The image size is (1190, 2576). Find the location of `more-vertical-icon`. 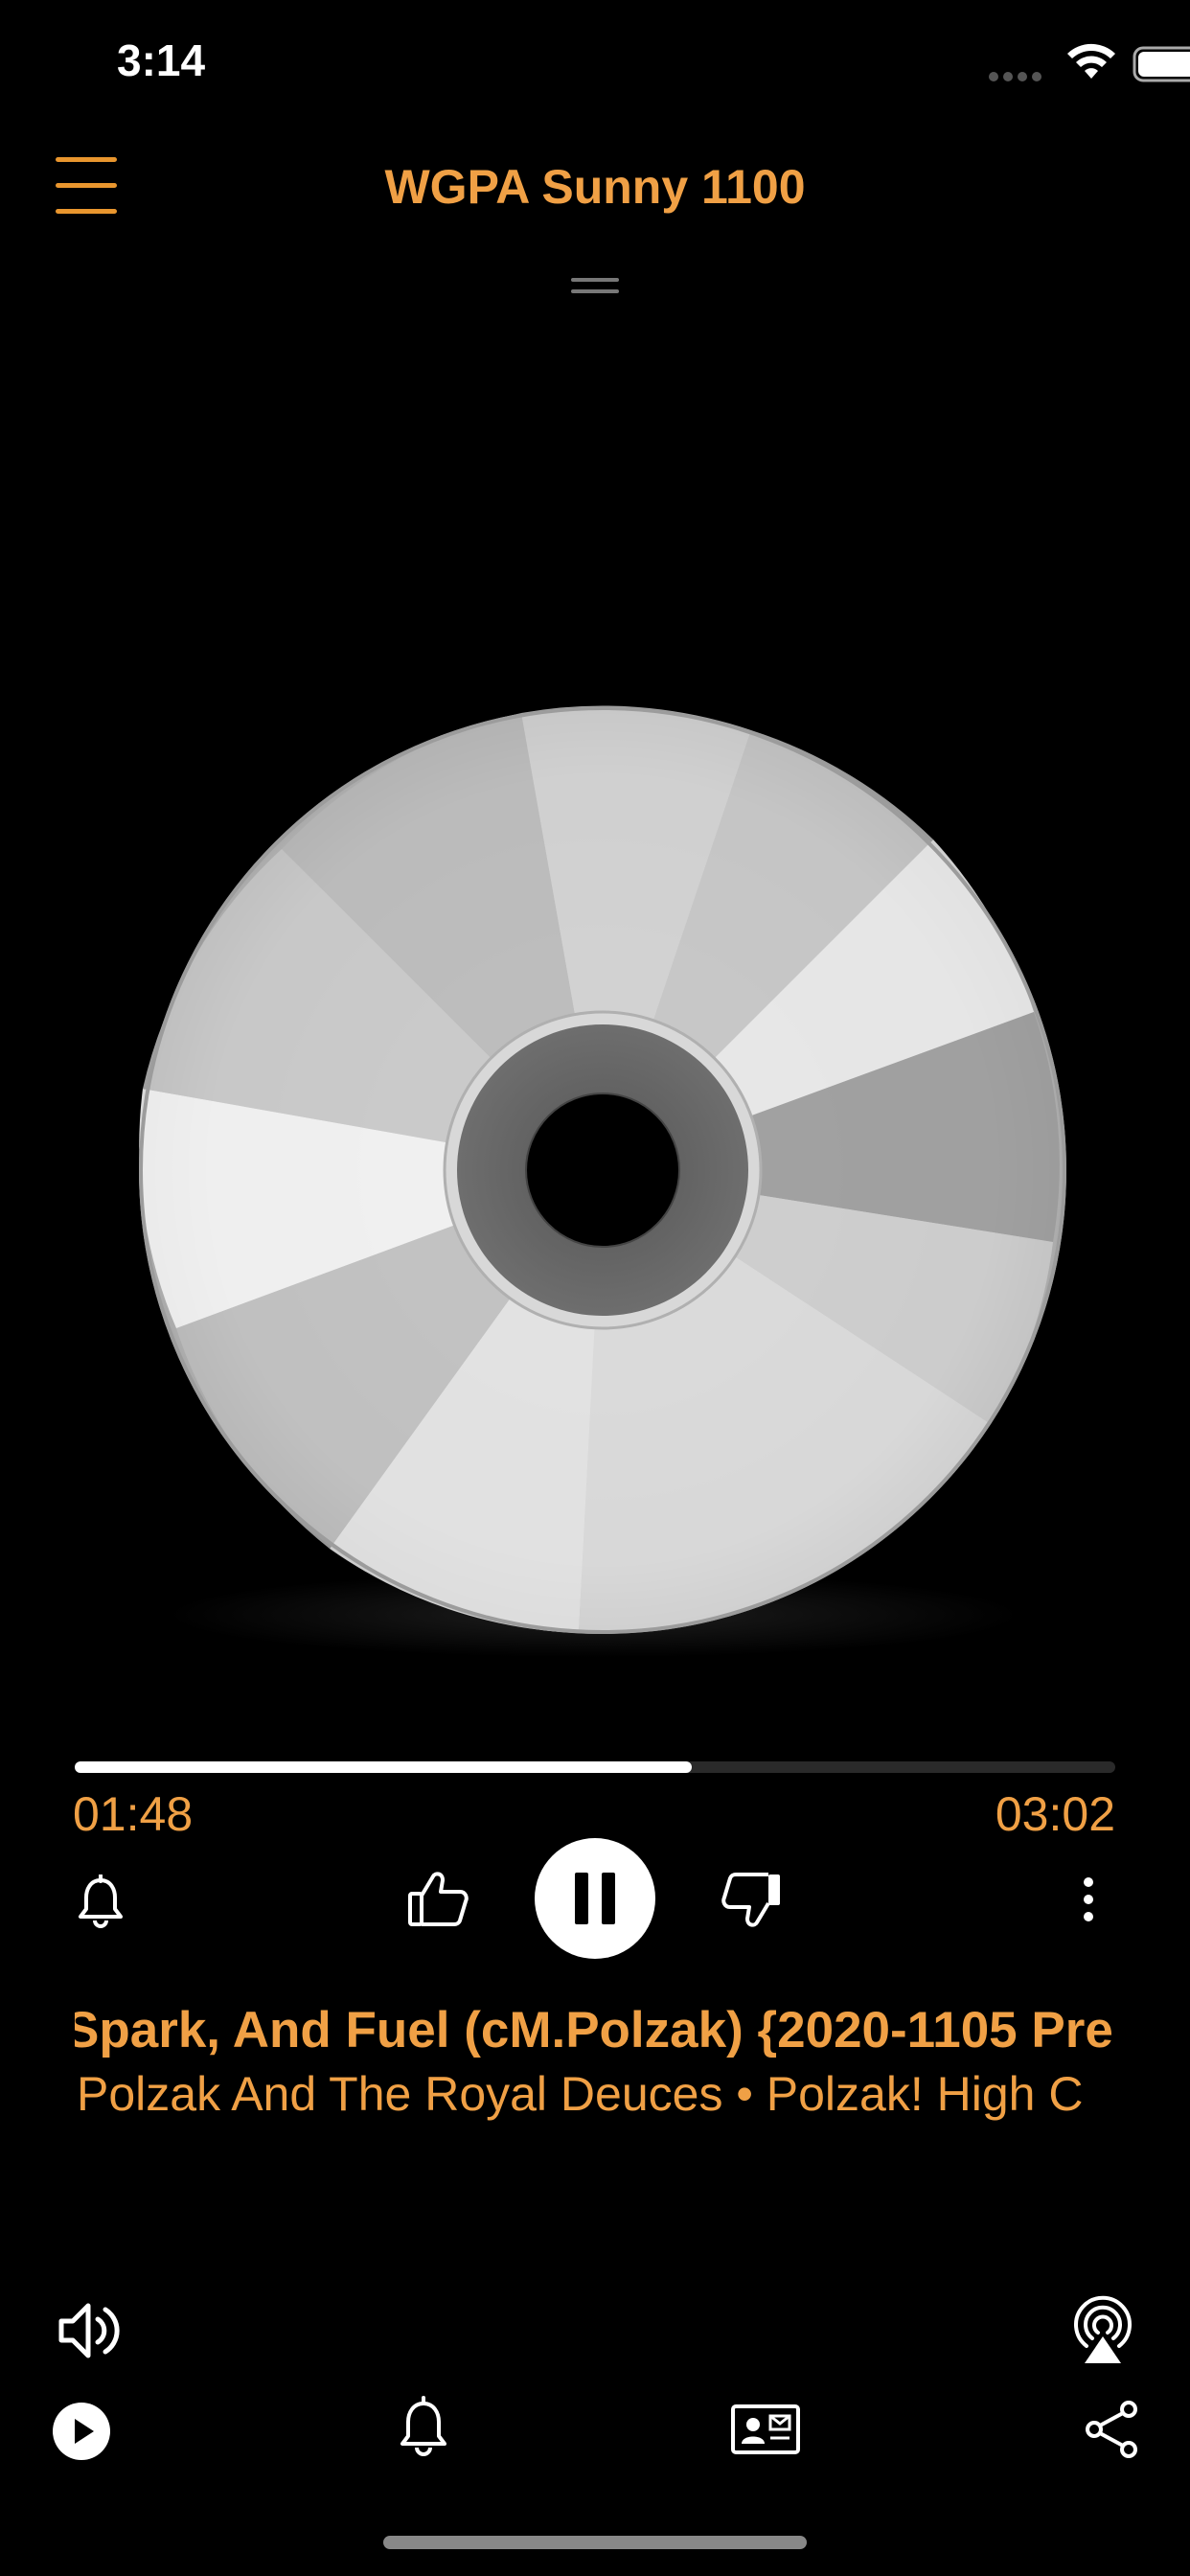

more-vertical-icon is located at coordinates (1089, 1899).